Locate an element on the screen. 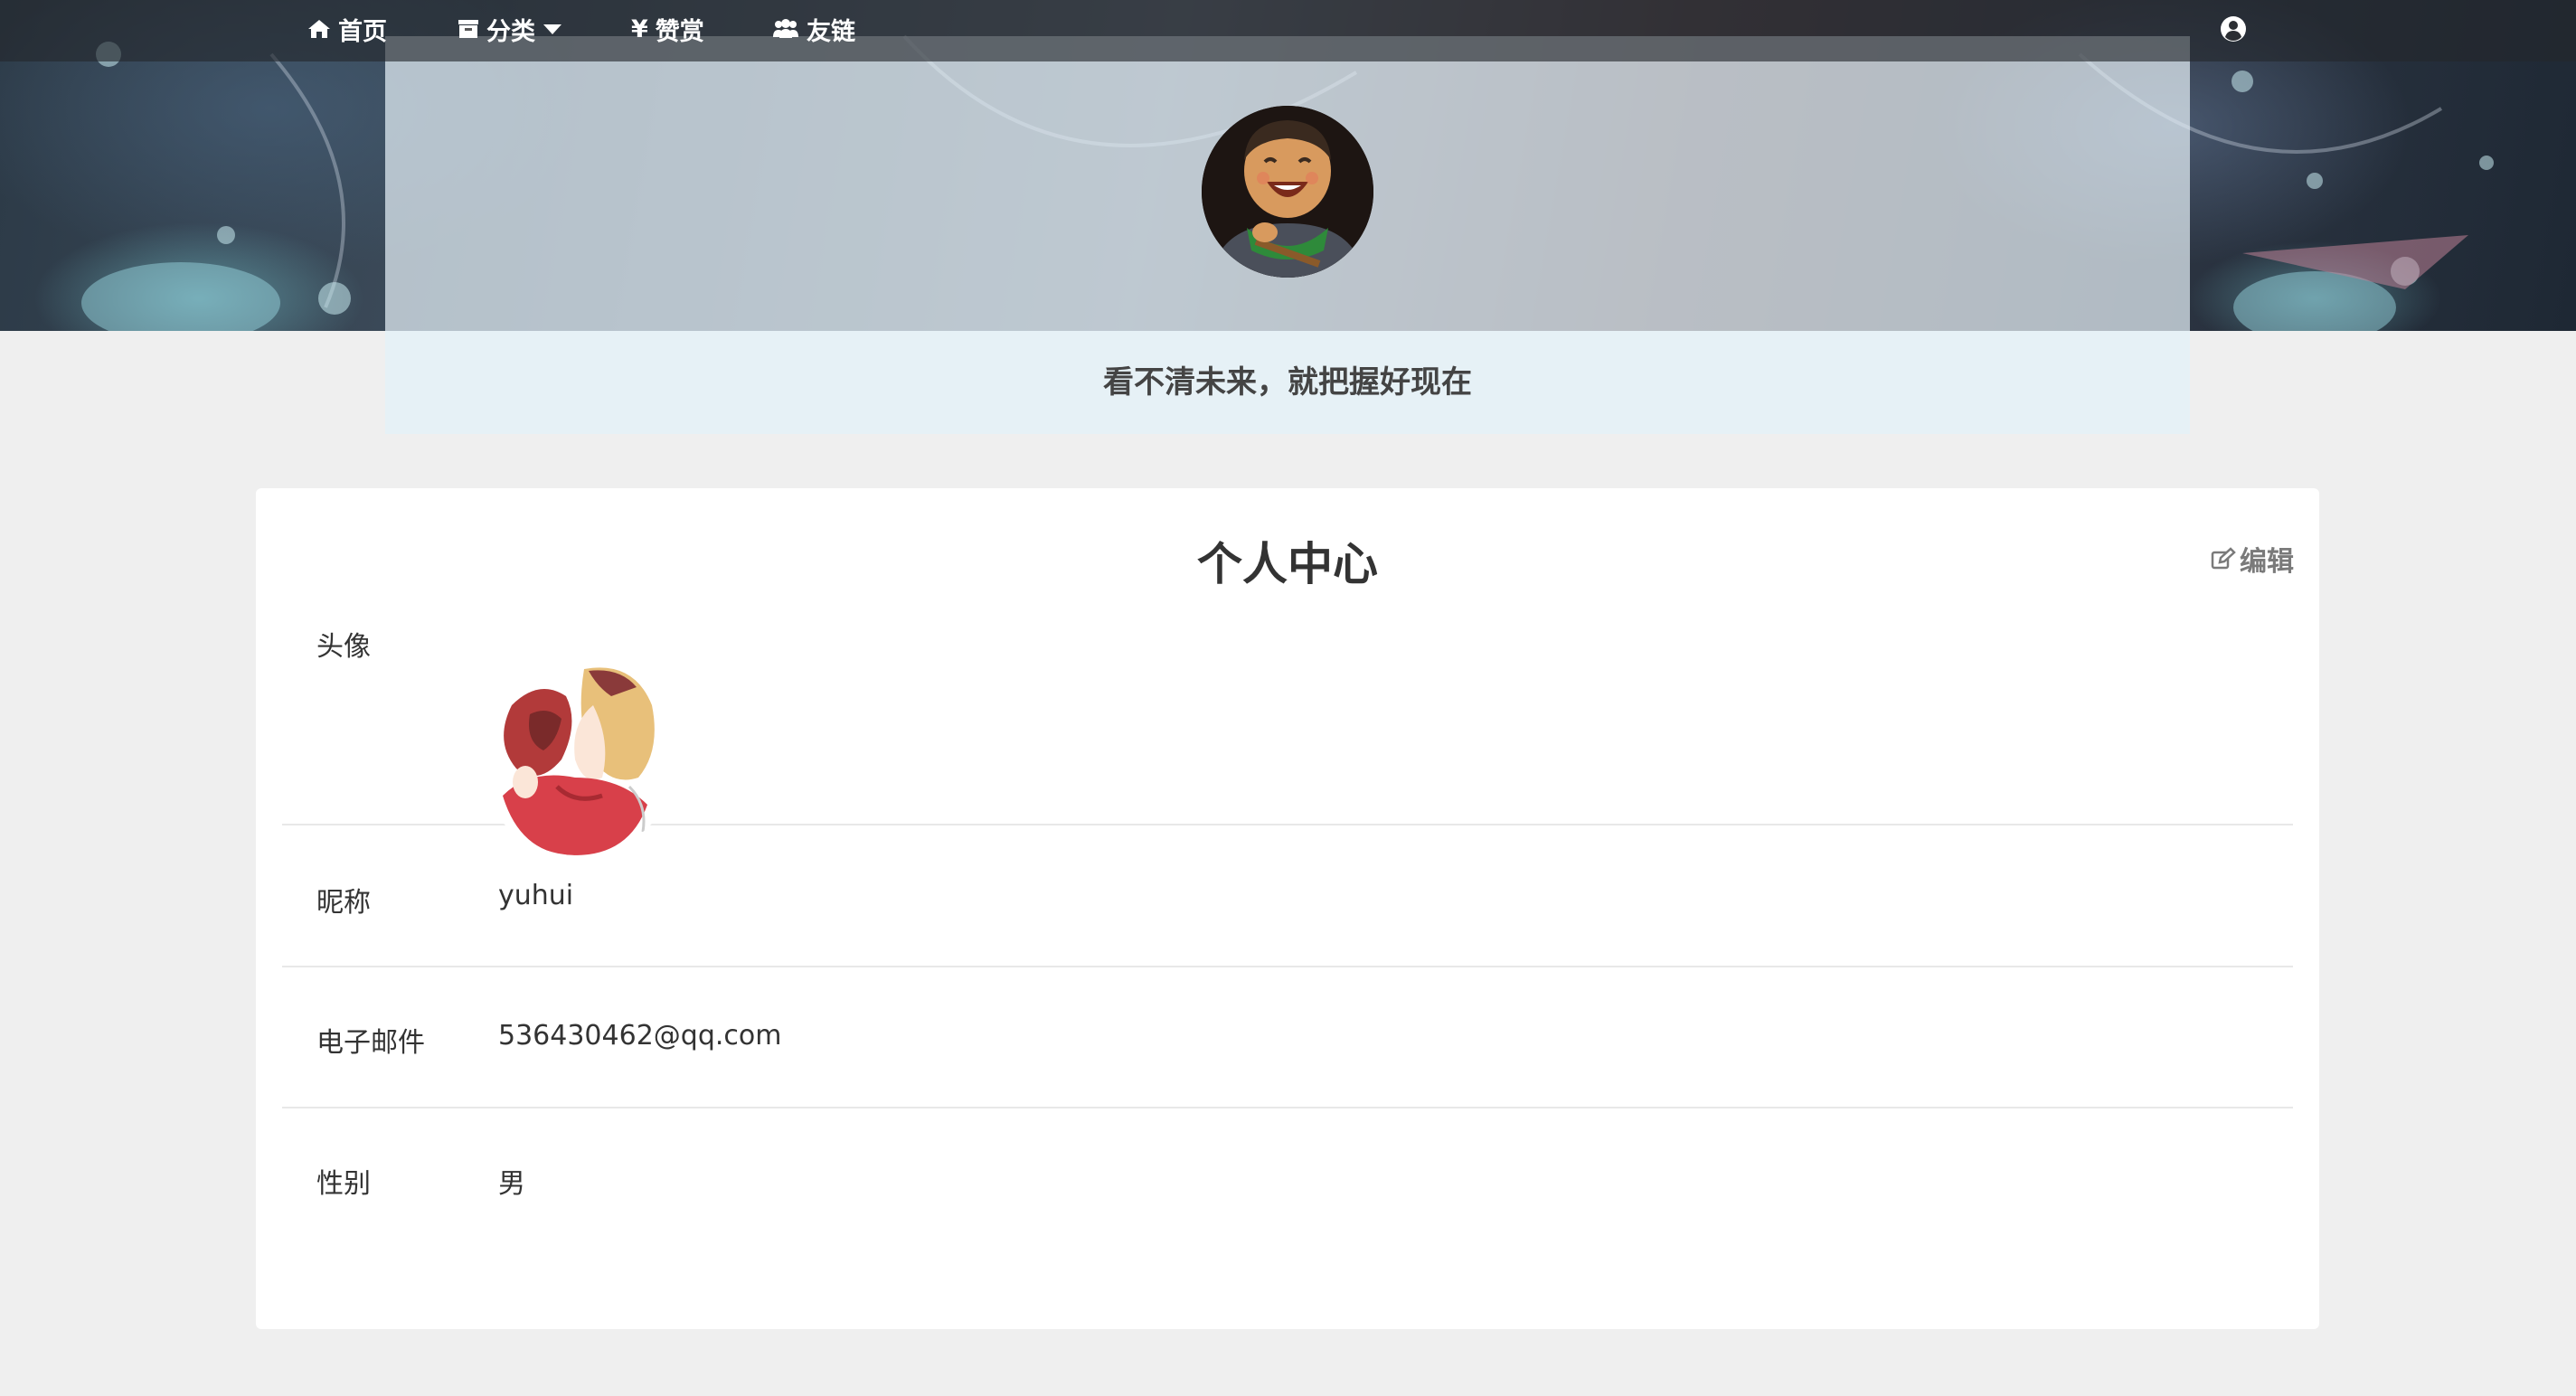 The height and width of the screenshot is (1396, 2576). users-icon is located at coordinates (785, 28).